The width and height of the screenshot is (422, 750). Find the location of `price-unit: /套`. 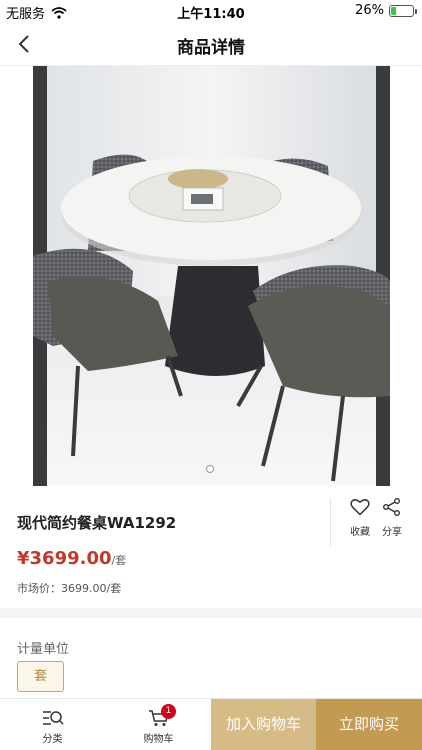

price-unit: /套 is located at coordinates (119, 560).